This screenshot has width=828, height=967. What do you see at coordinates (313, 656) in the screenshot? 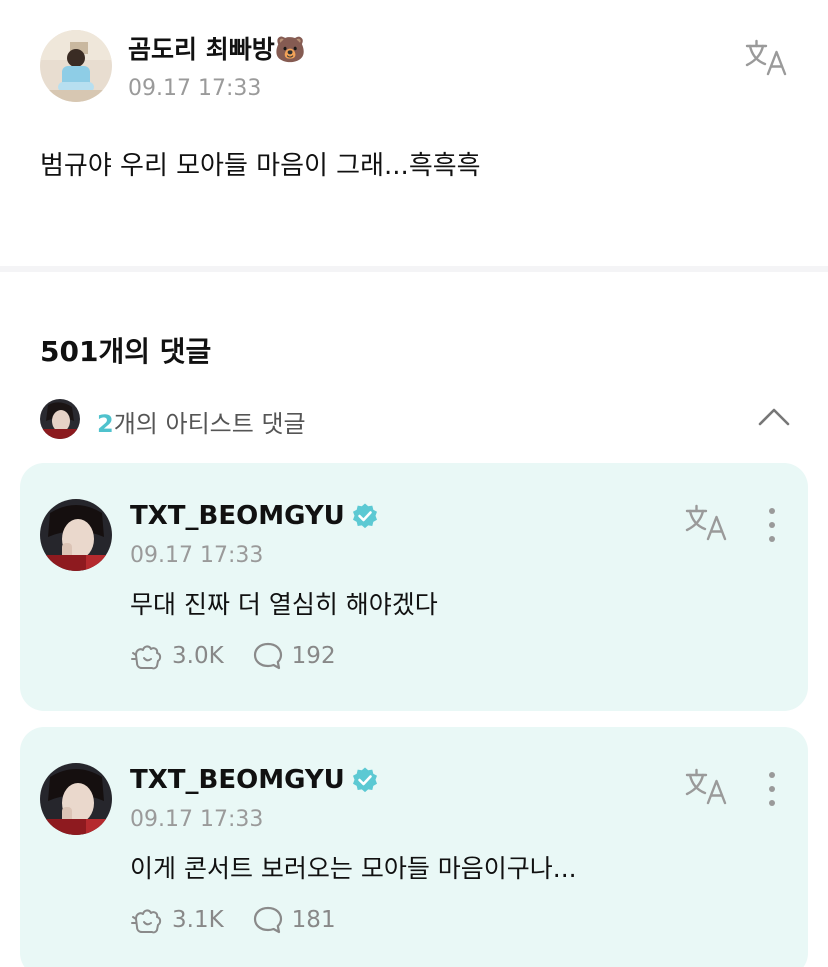
I see `reply-count: 192` at bounding box center [313, 656].